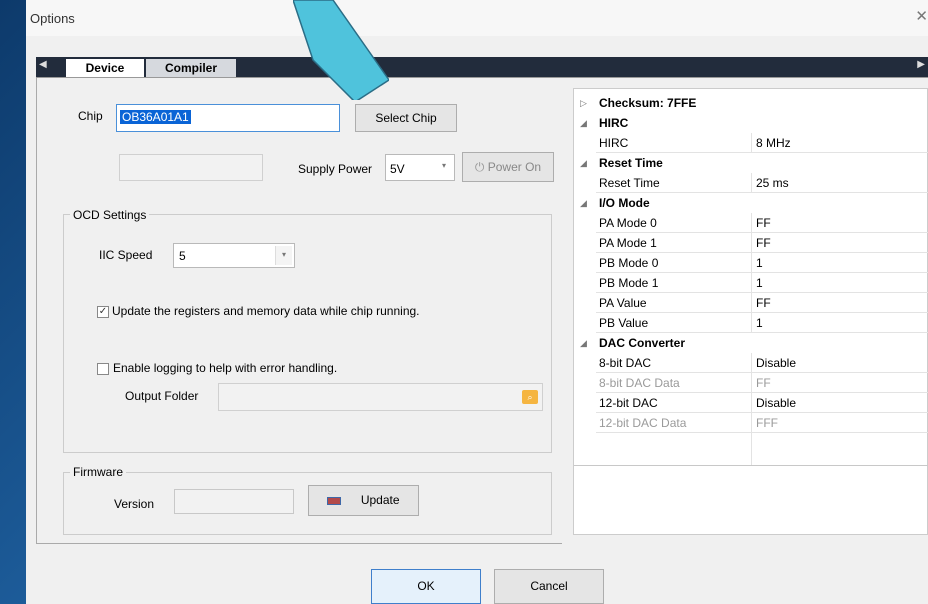 Image resolution: width=928 pixels, height=604 pixels. Describe the element at coordinates (98, 472) in the screenshot. I see `firmware-title: Firmware` at that location.